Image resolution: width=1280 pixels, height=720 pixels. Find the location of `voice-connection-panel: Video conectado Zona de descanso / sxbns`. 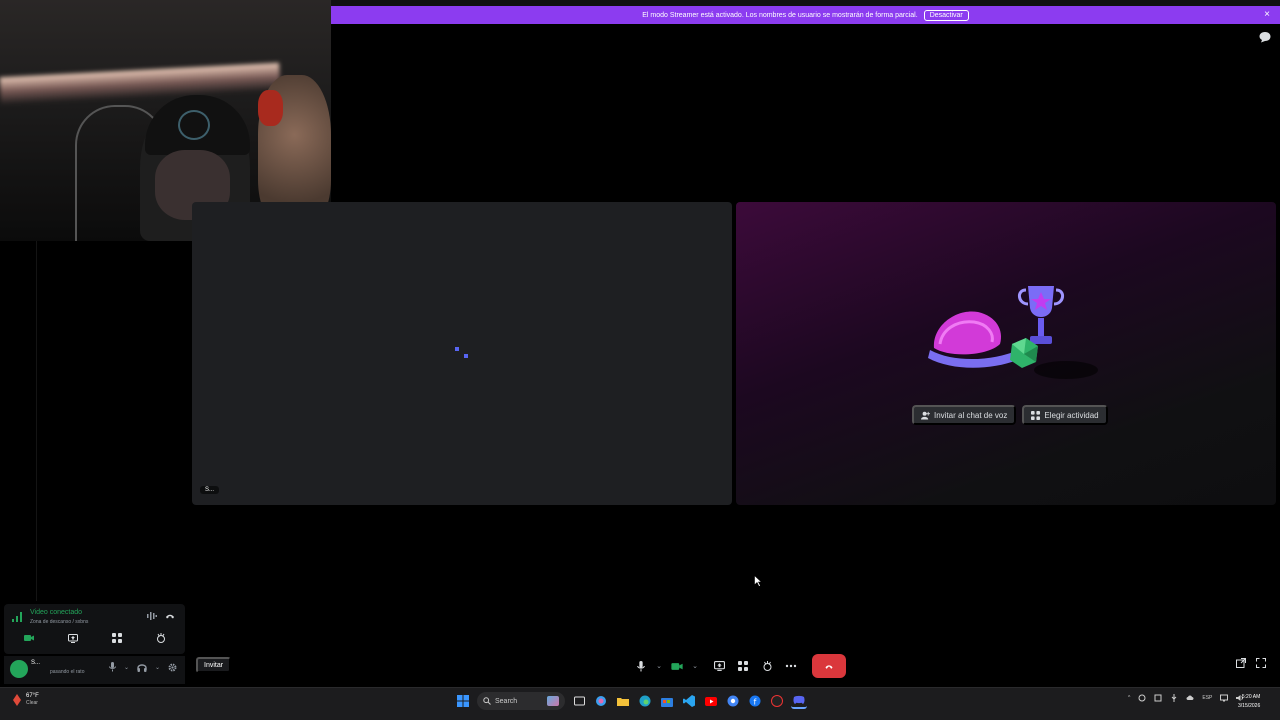

voice-connection-panel: Video conectado Zona de descanso / sxbns is located at coordinates (94, 629).